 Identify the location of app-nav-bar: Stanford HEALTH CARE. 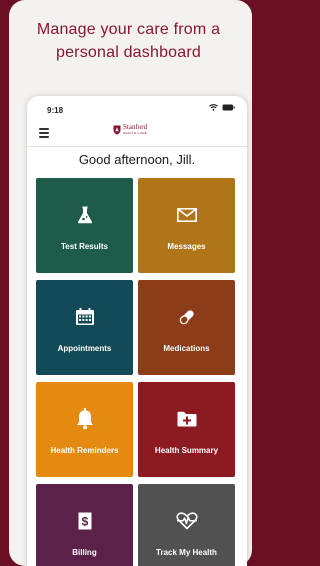
(137, 133).